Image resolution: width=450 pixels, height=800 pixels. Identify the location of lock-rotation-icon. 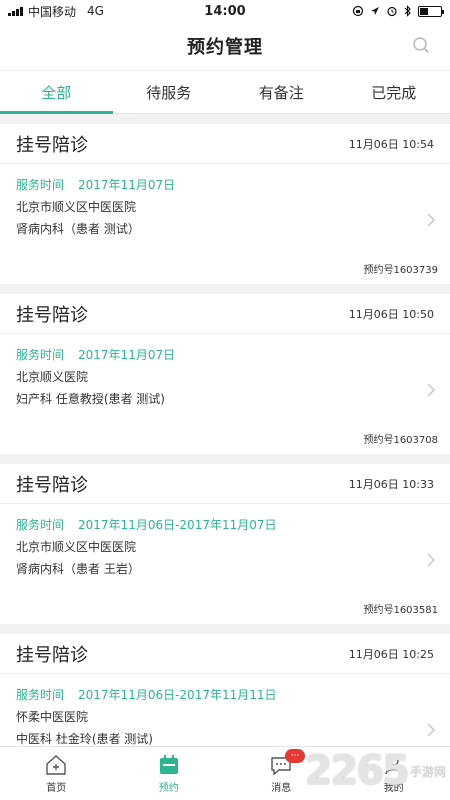
(358, 11).